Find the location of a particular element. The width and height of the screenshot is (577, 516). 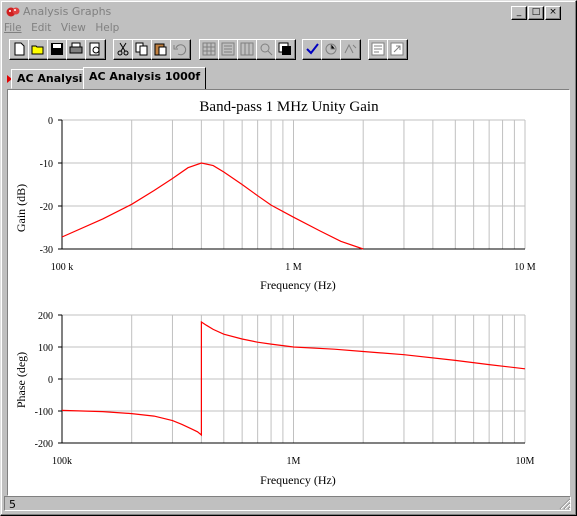

gain-xtick-label: 100 k is located at coordinates (62, 267).